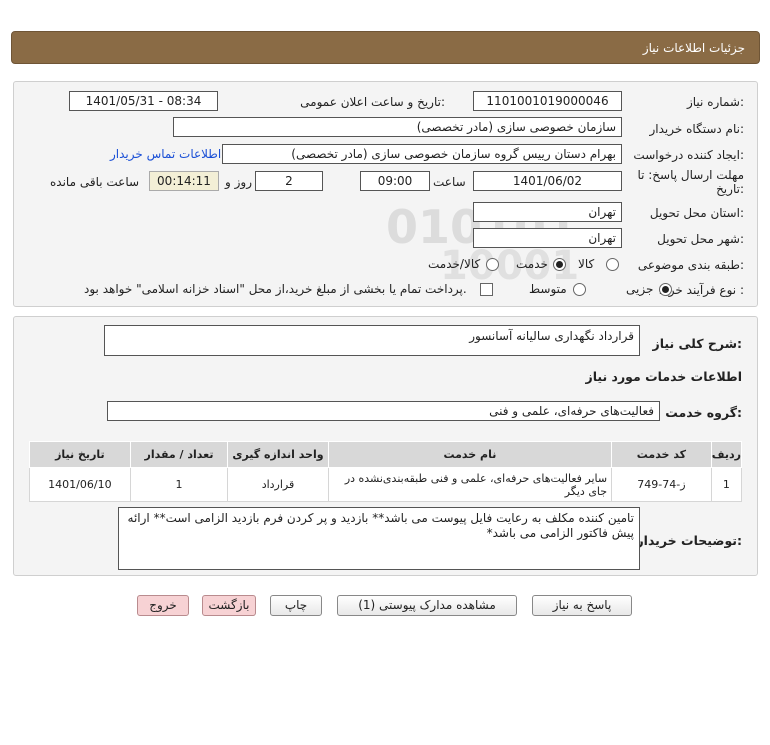 The image size is (770, 745). I want to click on deadline-time-field: 09:00, so click(395, 181).